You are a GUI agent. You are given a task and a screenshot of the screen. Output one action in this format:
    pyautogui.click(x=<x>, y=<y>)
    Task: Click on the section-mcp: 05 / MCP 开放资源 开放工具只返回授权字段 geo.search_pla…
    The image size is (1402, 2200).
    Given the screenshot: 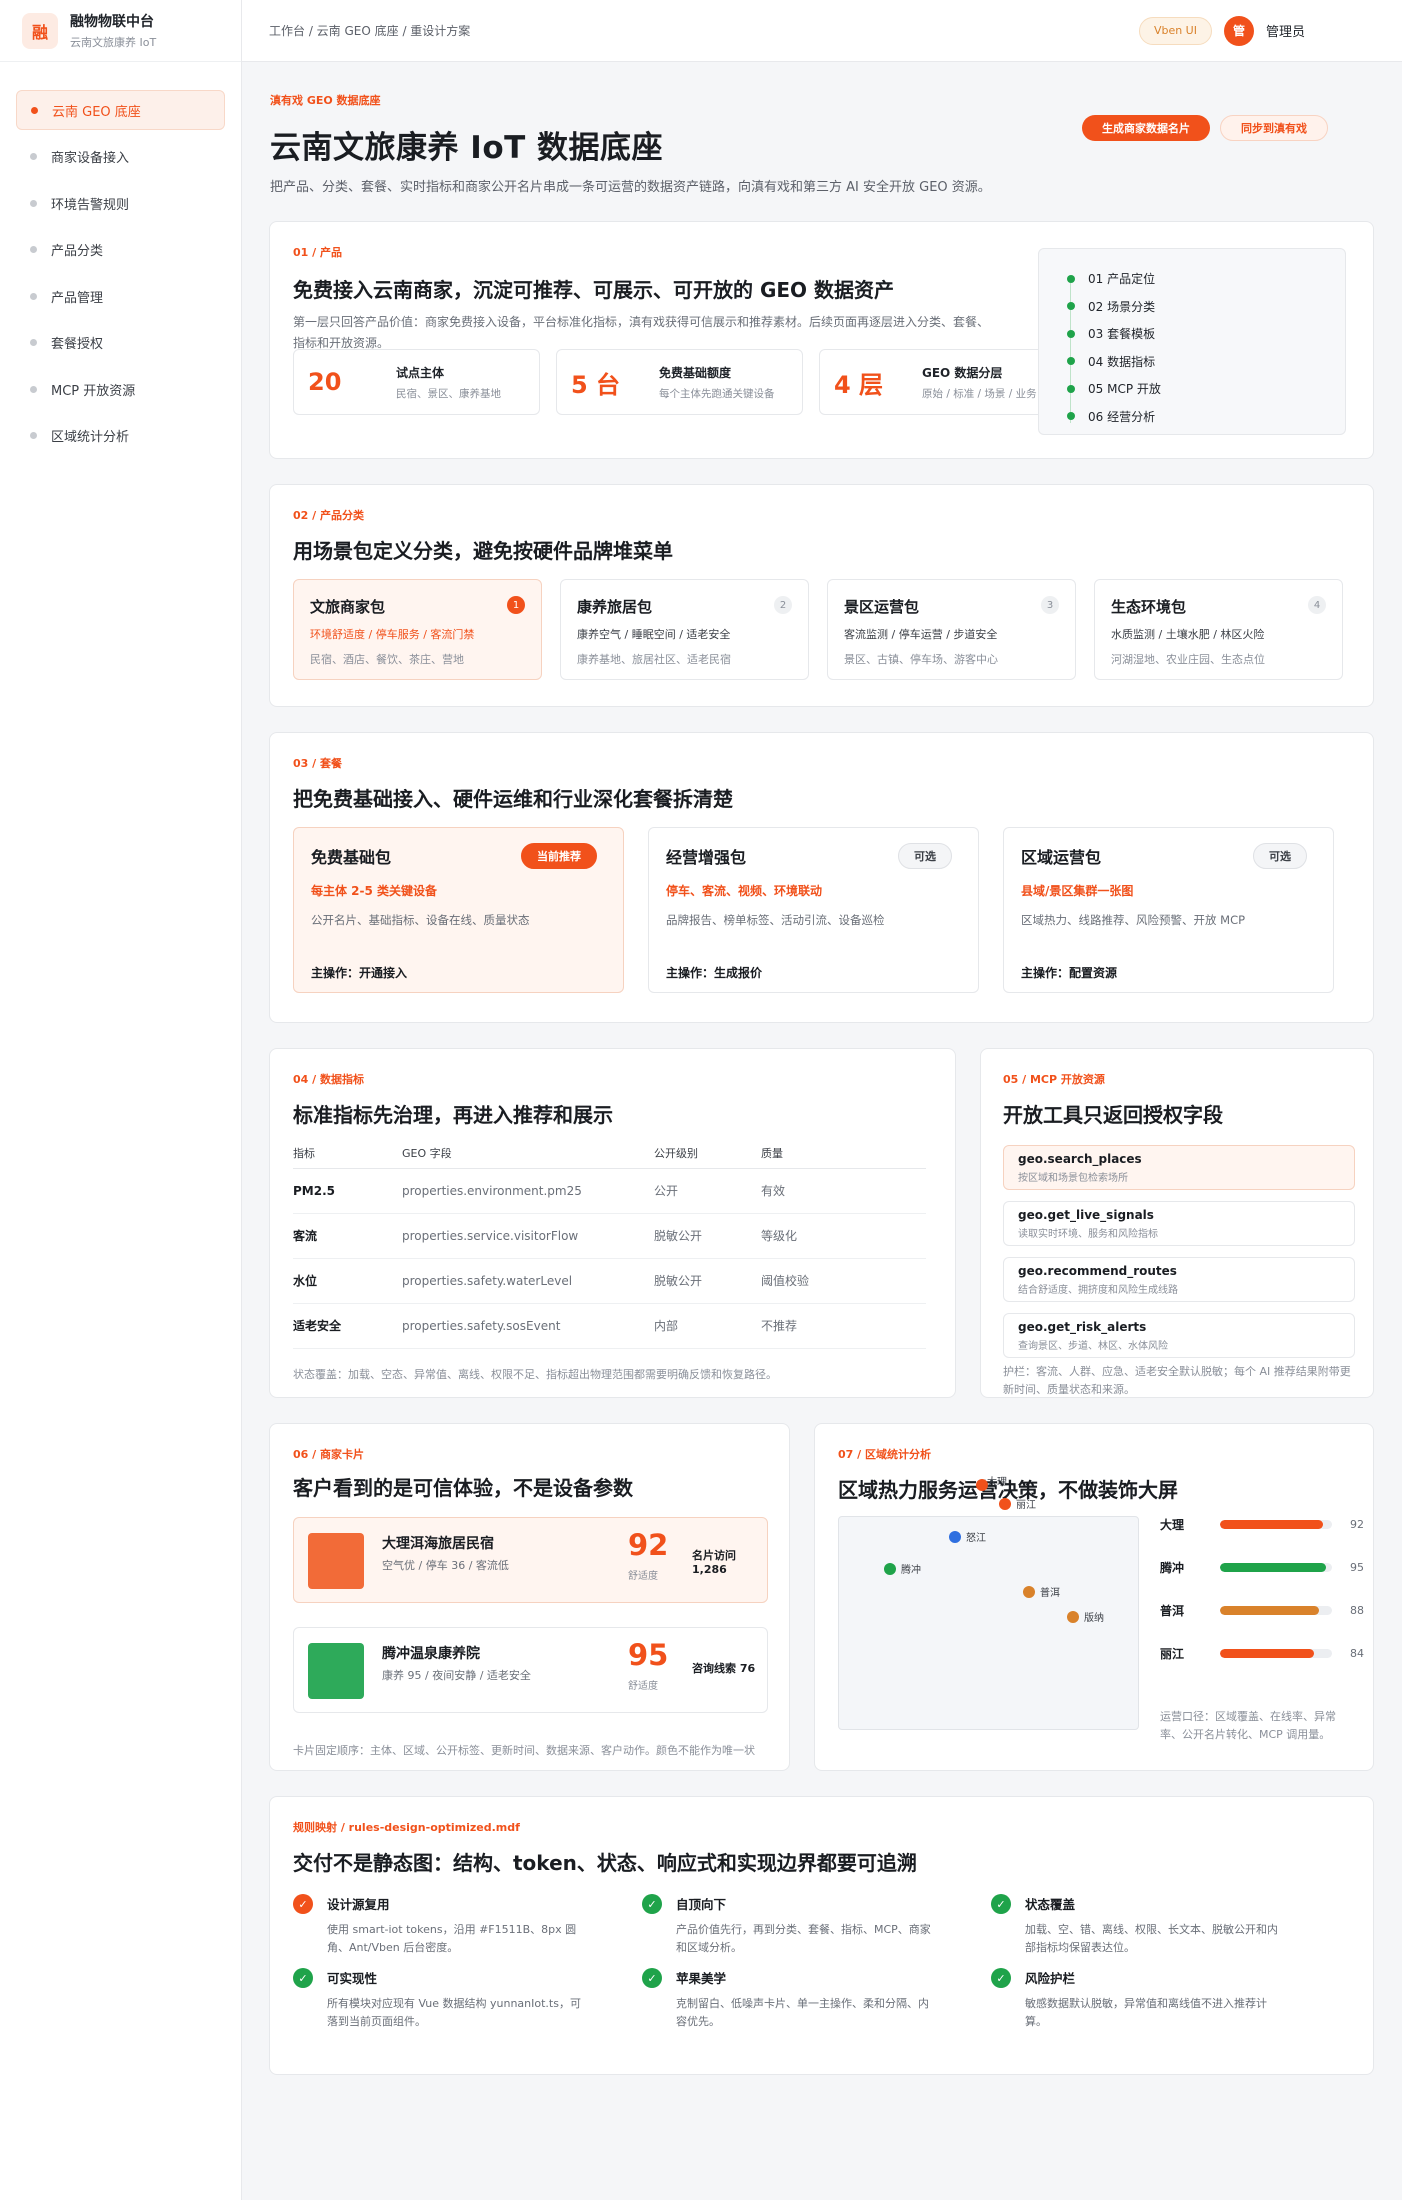 What is the action you would take?
    pyautogui.click(x=1177, y=1223)
    